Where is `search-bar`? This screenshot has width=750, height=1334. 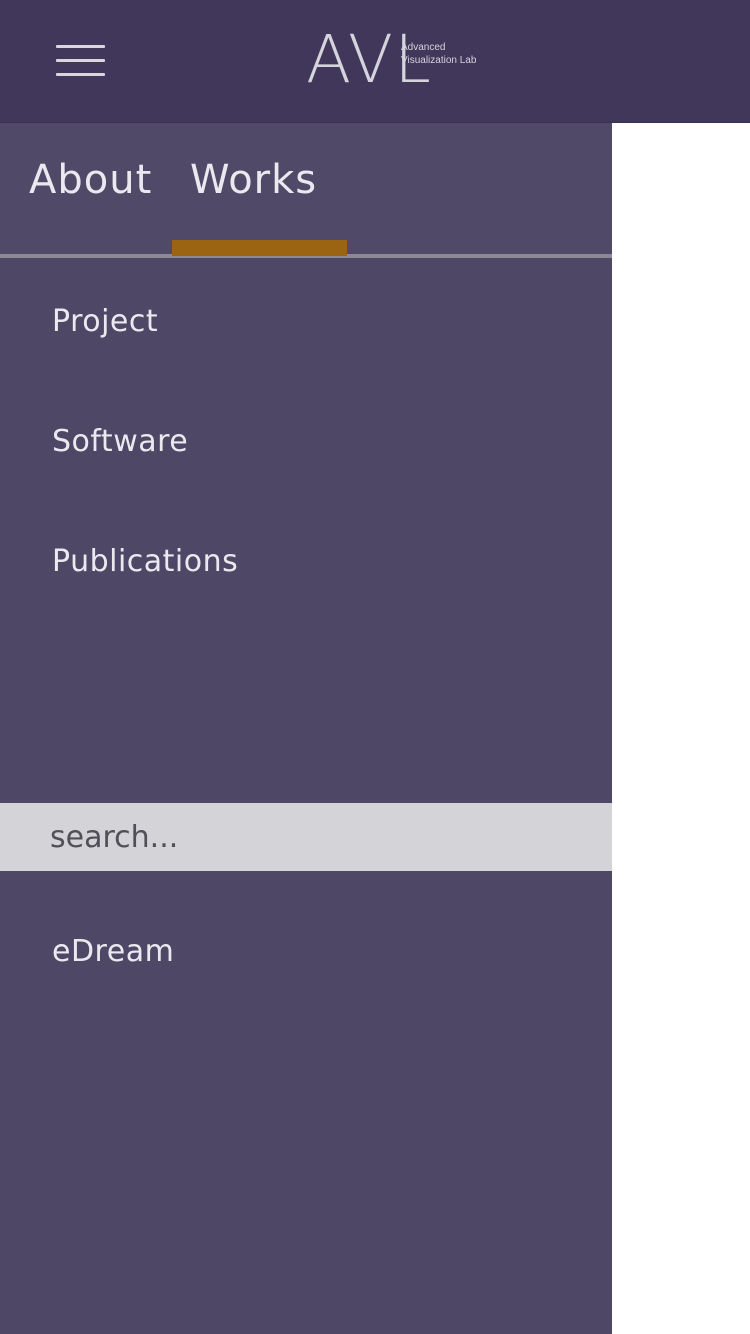 search-bar is located at coordinates (306, 837).